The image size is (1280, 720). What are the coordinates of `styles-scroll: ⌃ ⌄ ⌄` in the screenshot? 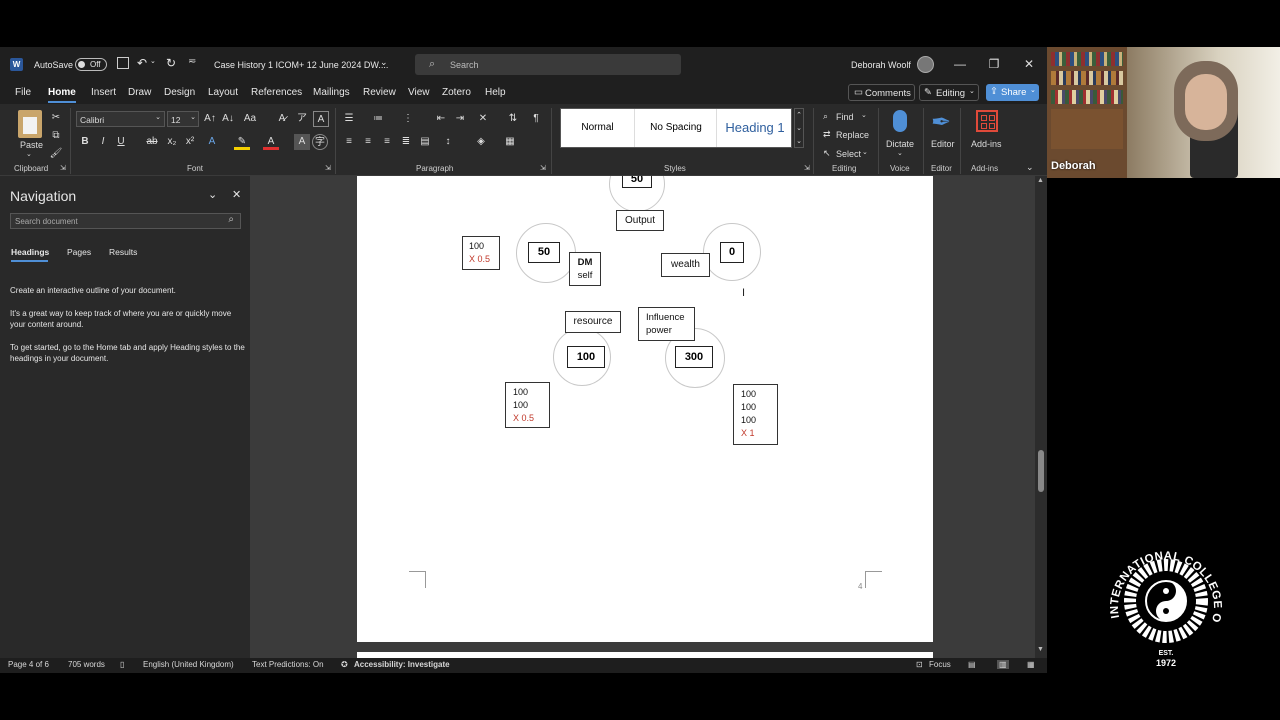 It's located at (799, 128).